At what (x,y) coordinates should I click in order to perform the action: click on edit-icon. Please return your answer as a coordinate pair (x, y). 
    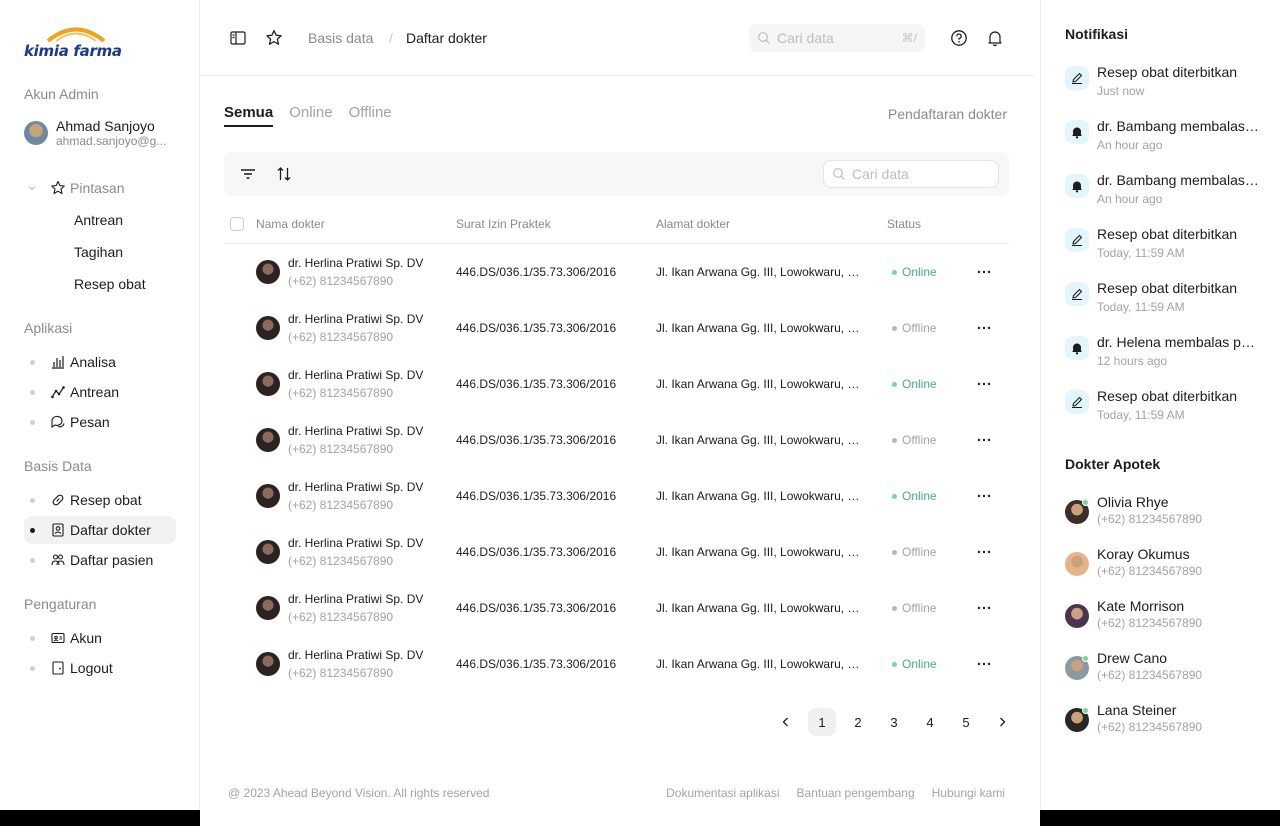
    Looking at the image, I should click on (1077, 402).